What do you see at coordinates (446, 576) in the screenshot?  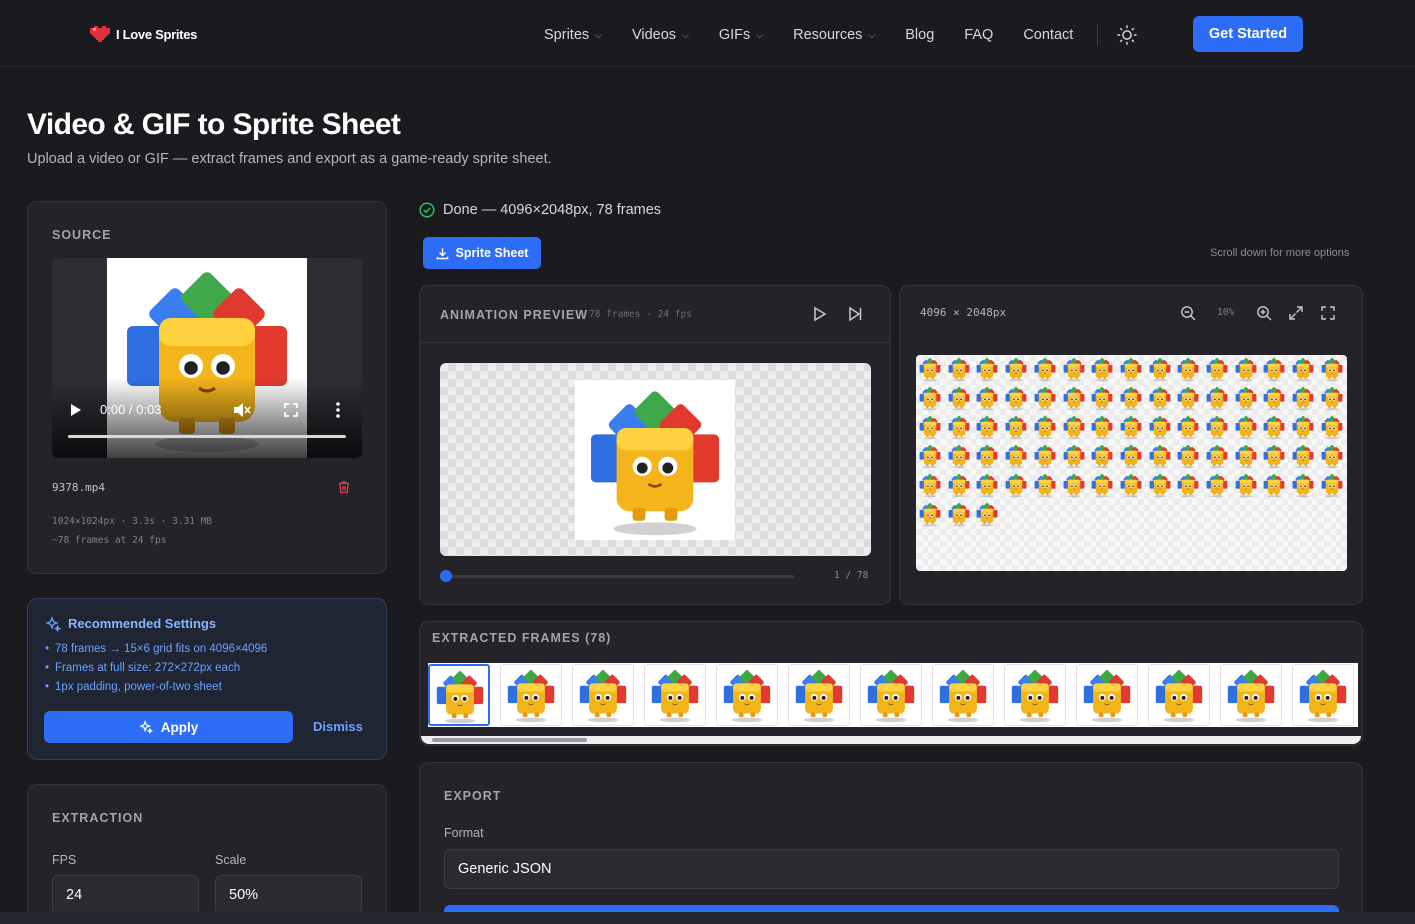 I see `frame-slider-knob` at bounding box center [446, 576].